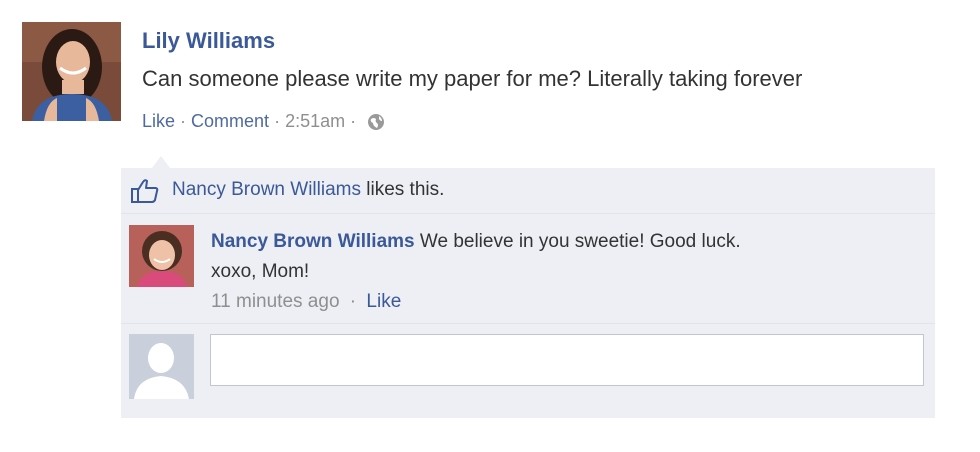 The width and height of the screenshot is (980, 452). What do you see at coordinates (580, 241) in the screenshot?
I see `comment-text: We believe in you sweetie! Good luck.` at bounding box center [580, 241].